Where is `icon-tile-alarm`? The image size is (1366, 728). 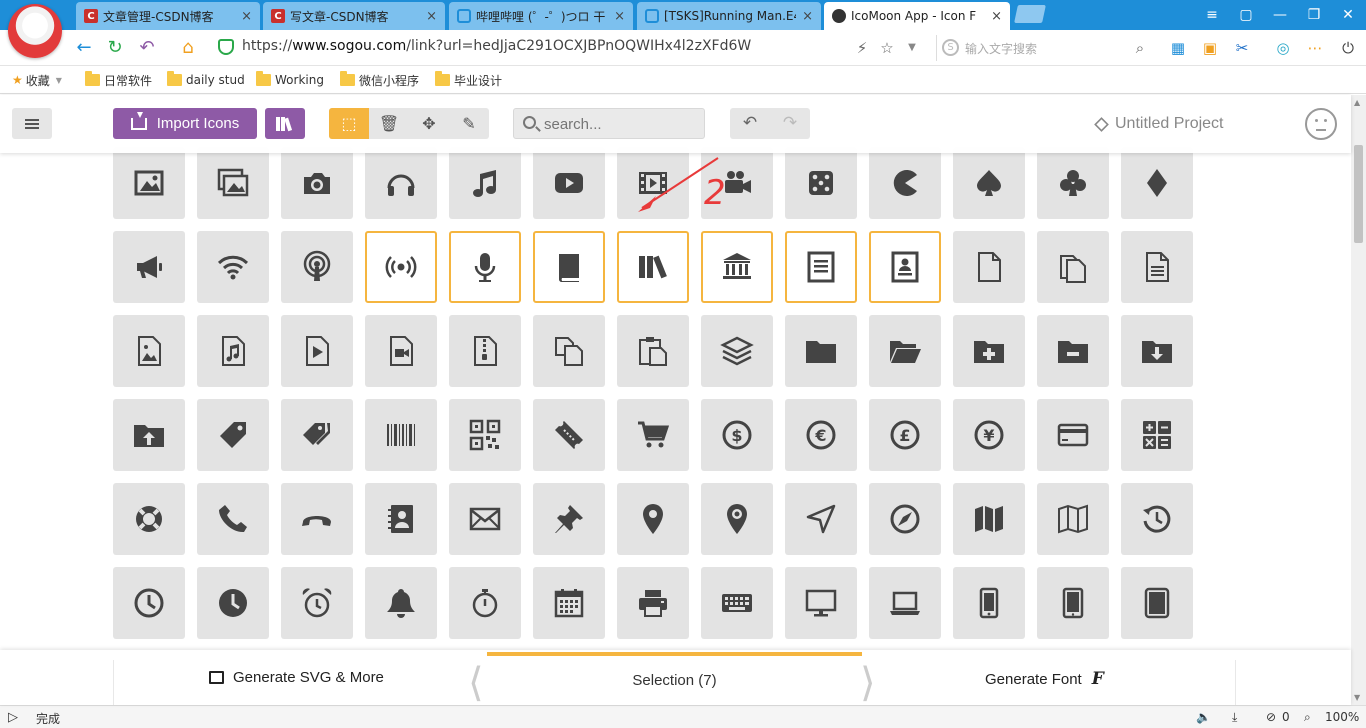
icon-tile-alarm is located at coordinates (317, 603).